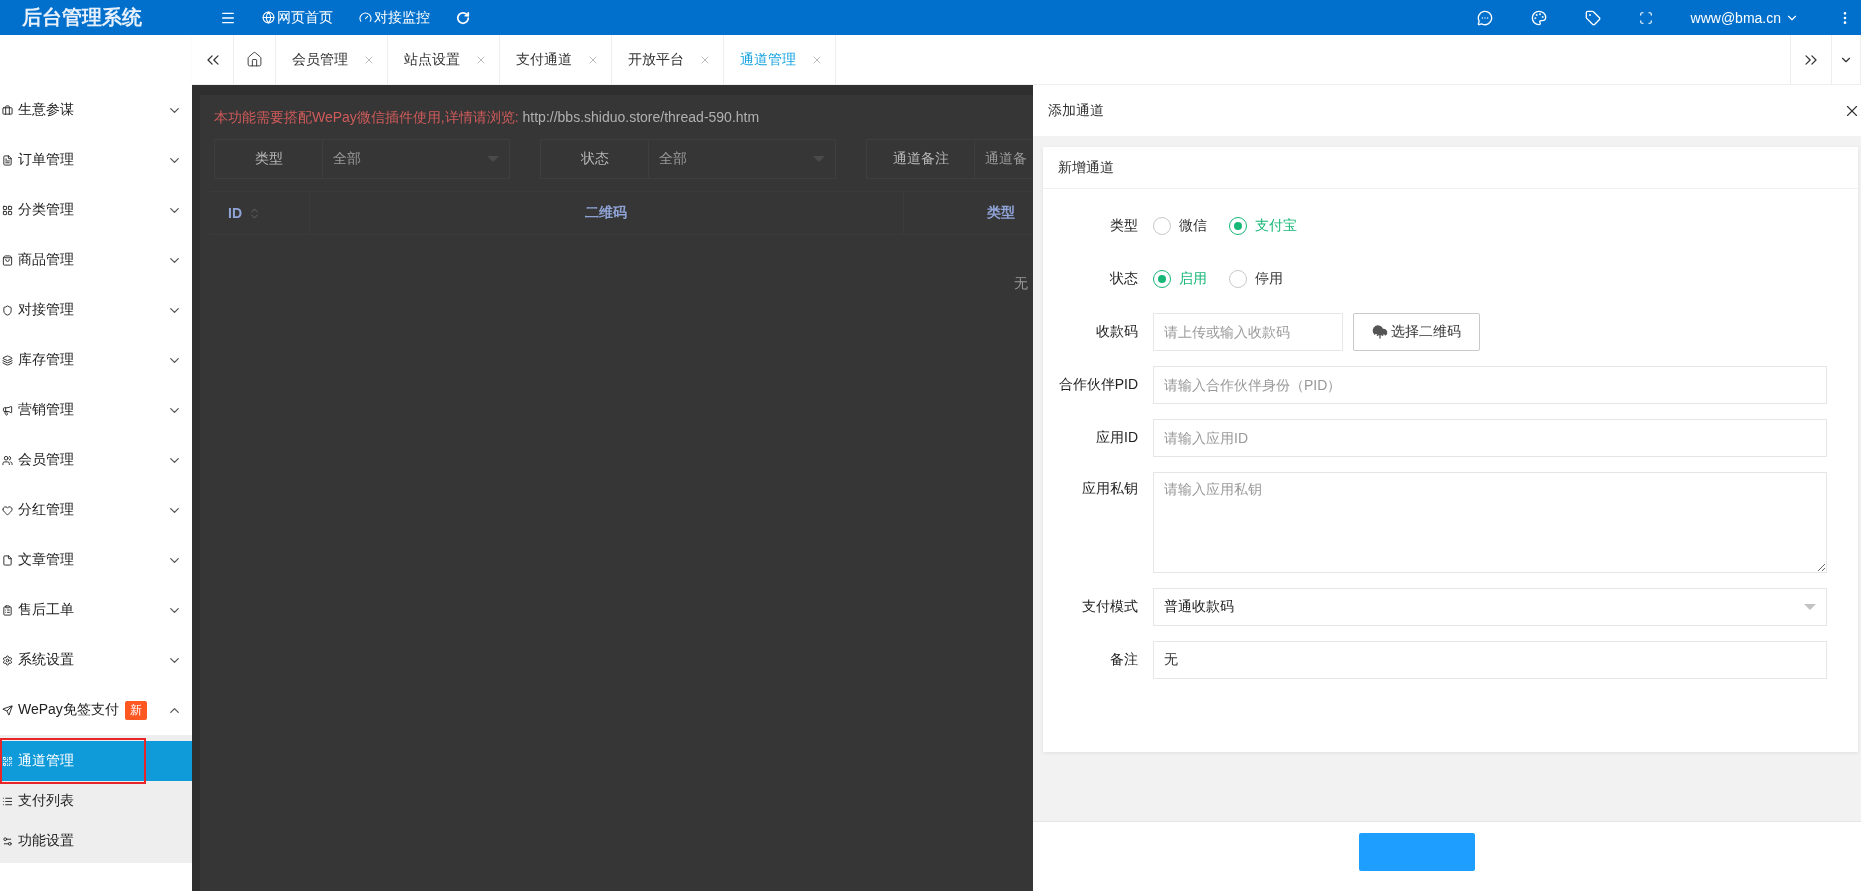 This screenshot has width=1861, height=891. Describe the element at coordinates (213, 59) in the screenshot. I see `scroll-left-button` at that location.